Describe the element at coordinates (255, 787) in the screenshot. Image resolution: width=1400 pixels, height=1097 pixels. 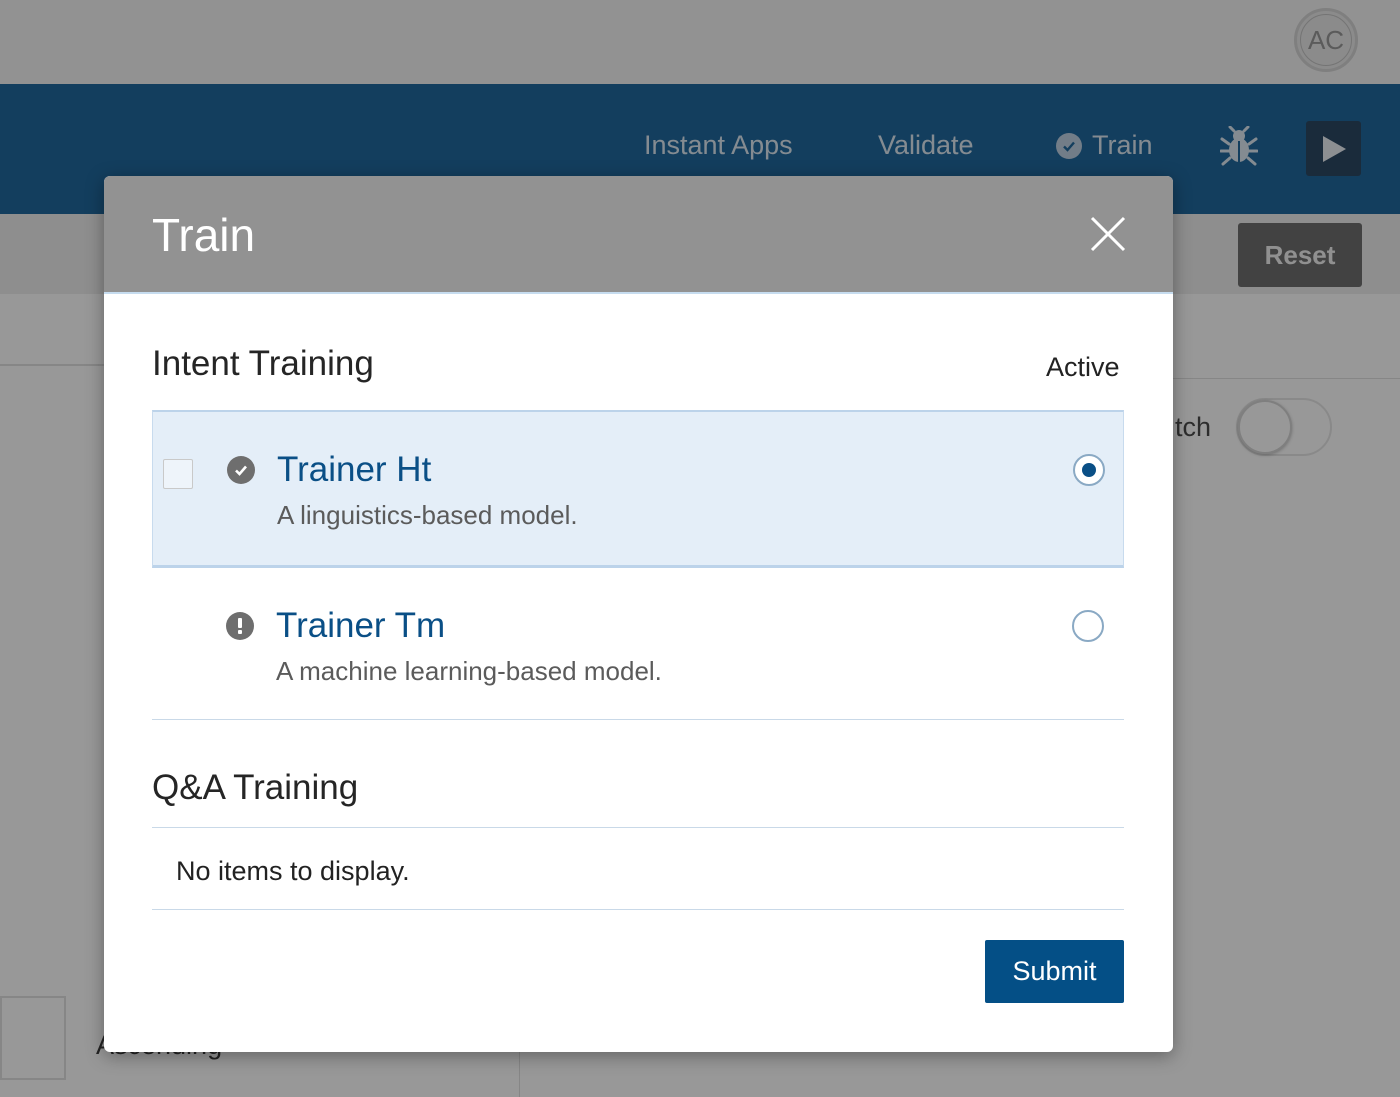
I see `qa-training-title: Q&A Training` at that location.